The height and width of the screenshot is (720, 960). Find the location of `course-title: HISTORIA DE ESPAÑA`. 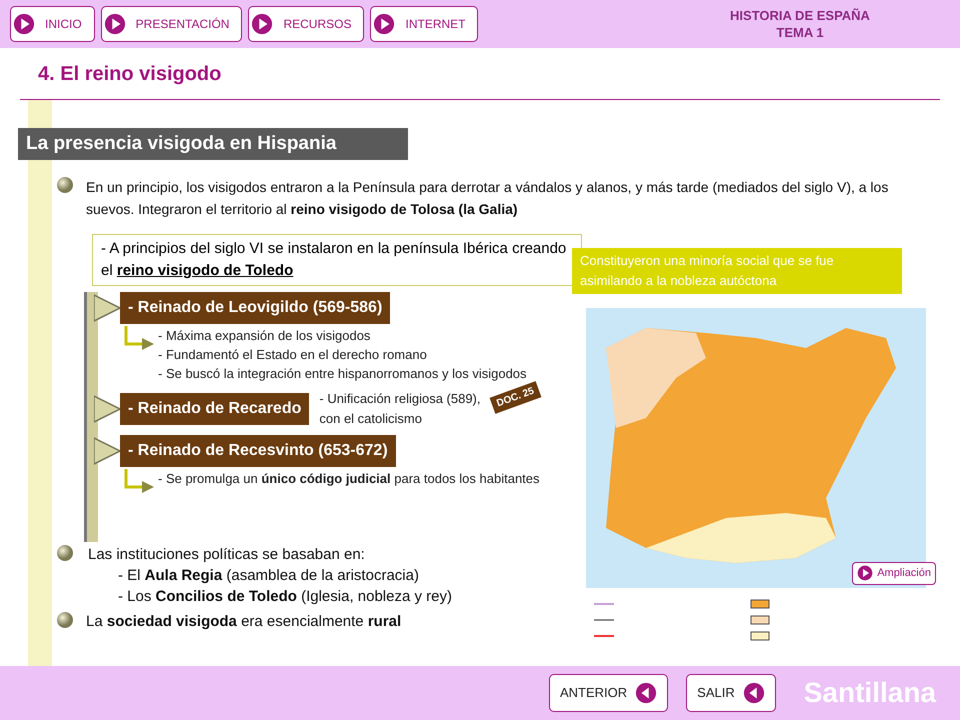

course-title: HISTORIA DE ESPAÑA is located at coordinates (800, 15).